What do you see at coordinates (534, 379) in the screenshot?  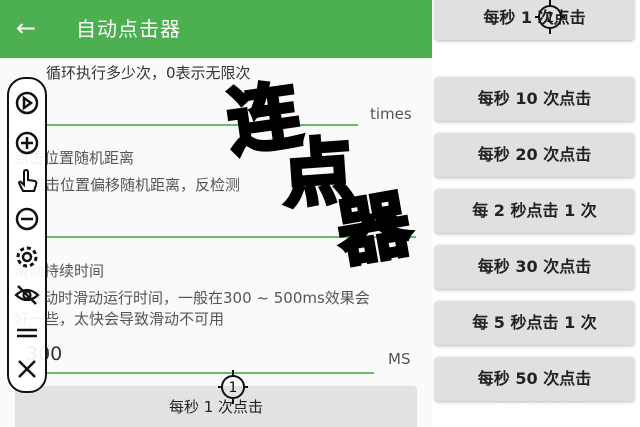 I see `preset-button: 每秒 50 次点击` at bounding box center [534, 379].